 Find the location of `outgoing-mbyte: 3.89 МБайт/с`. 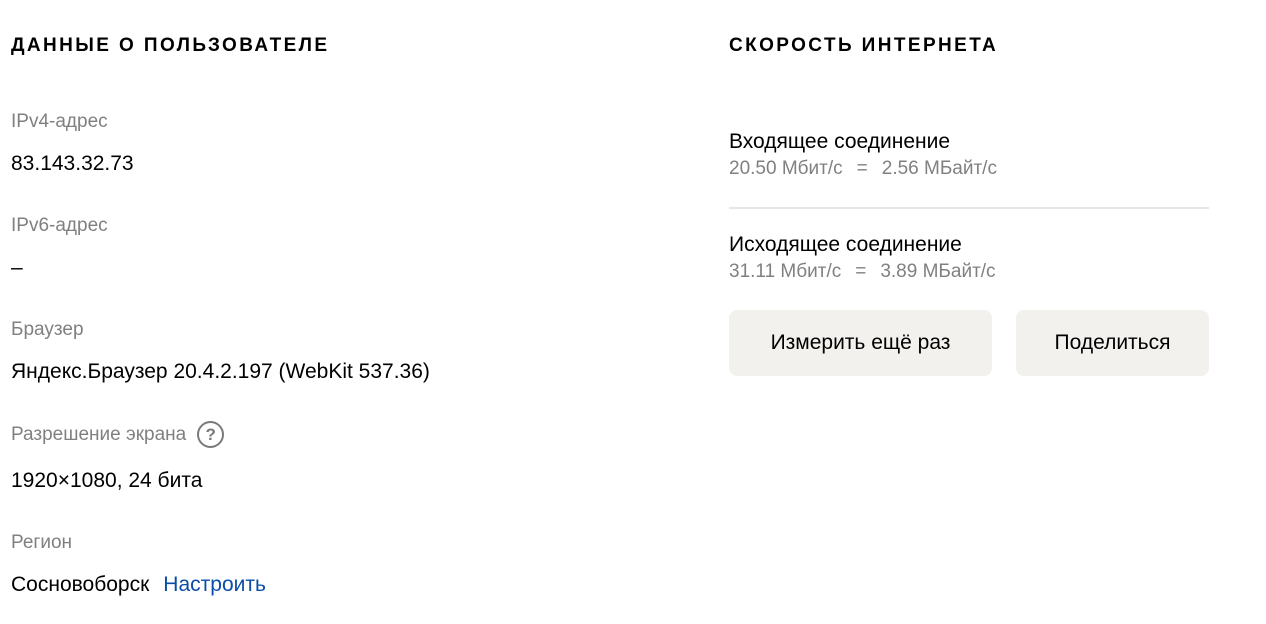

outgoing-mbyte: 3.89 МБайт/с is located at coordinates (938, 271).